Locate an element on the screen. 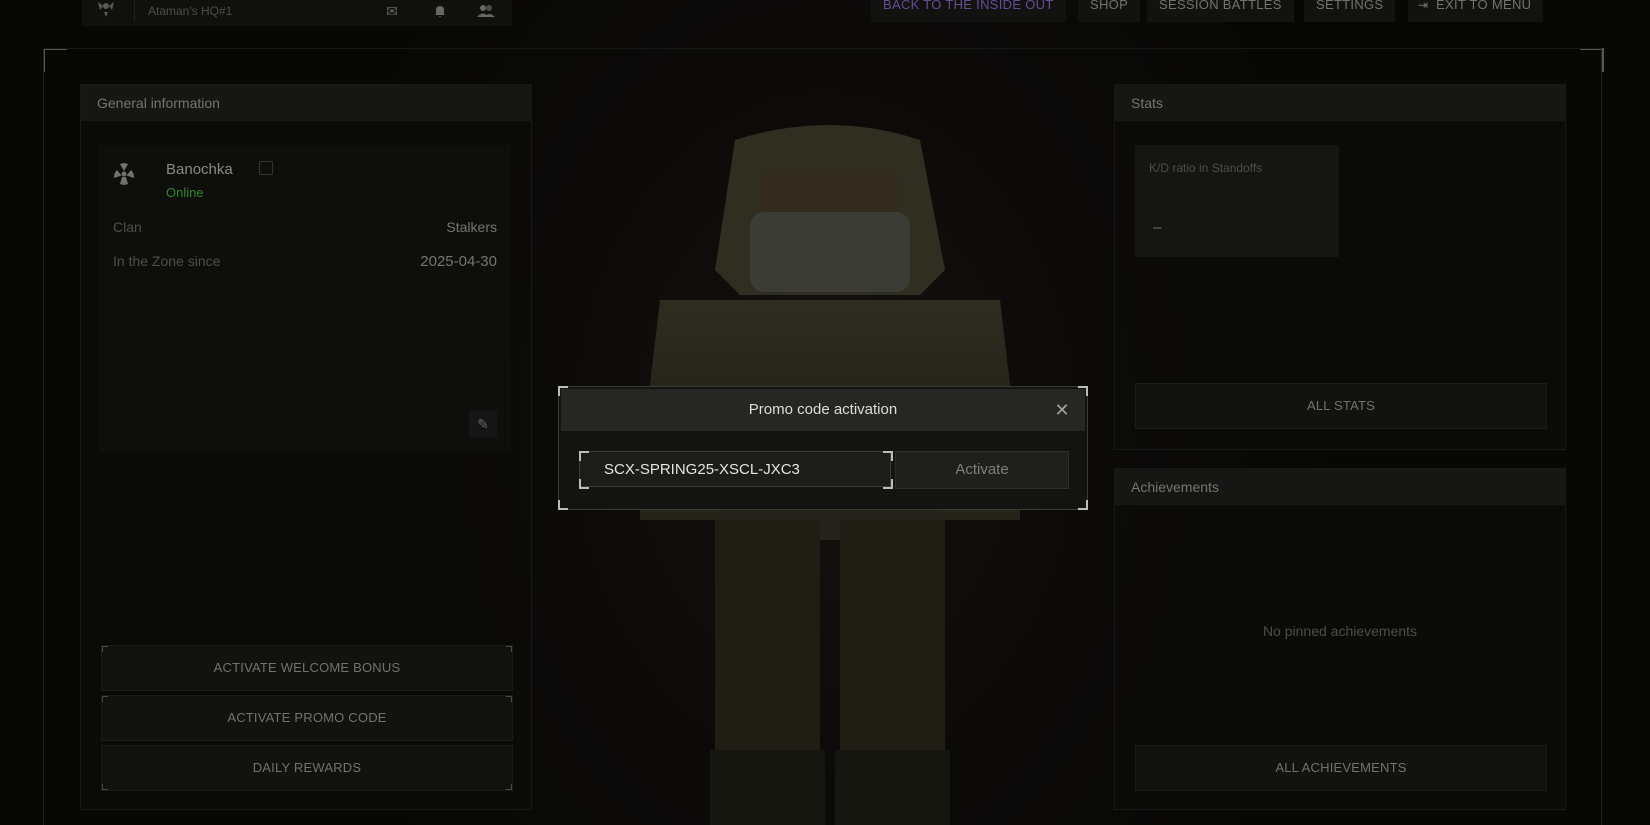 Image resolution: width=1650 pixels, height=825 pixels. modal-title: Promo code activation is located at coordinates (823, 409).